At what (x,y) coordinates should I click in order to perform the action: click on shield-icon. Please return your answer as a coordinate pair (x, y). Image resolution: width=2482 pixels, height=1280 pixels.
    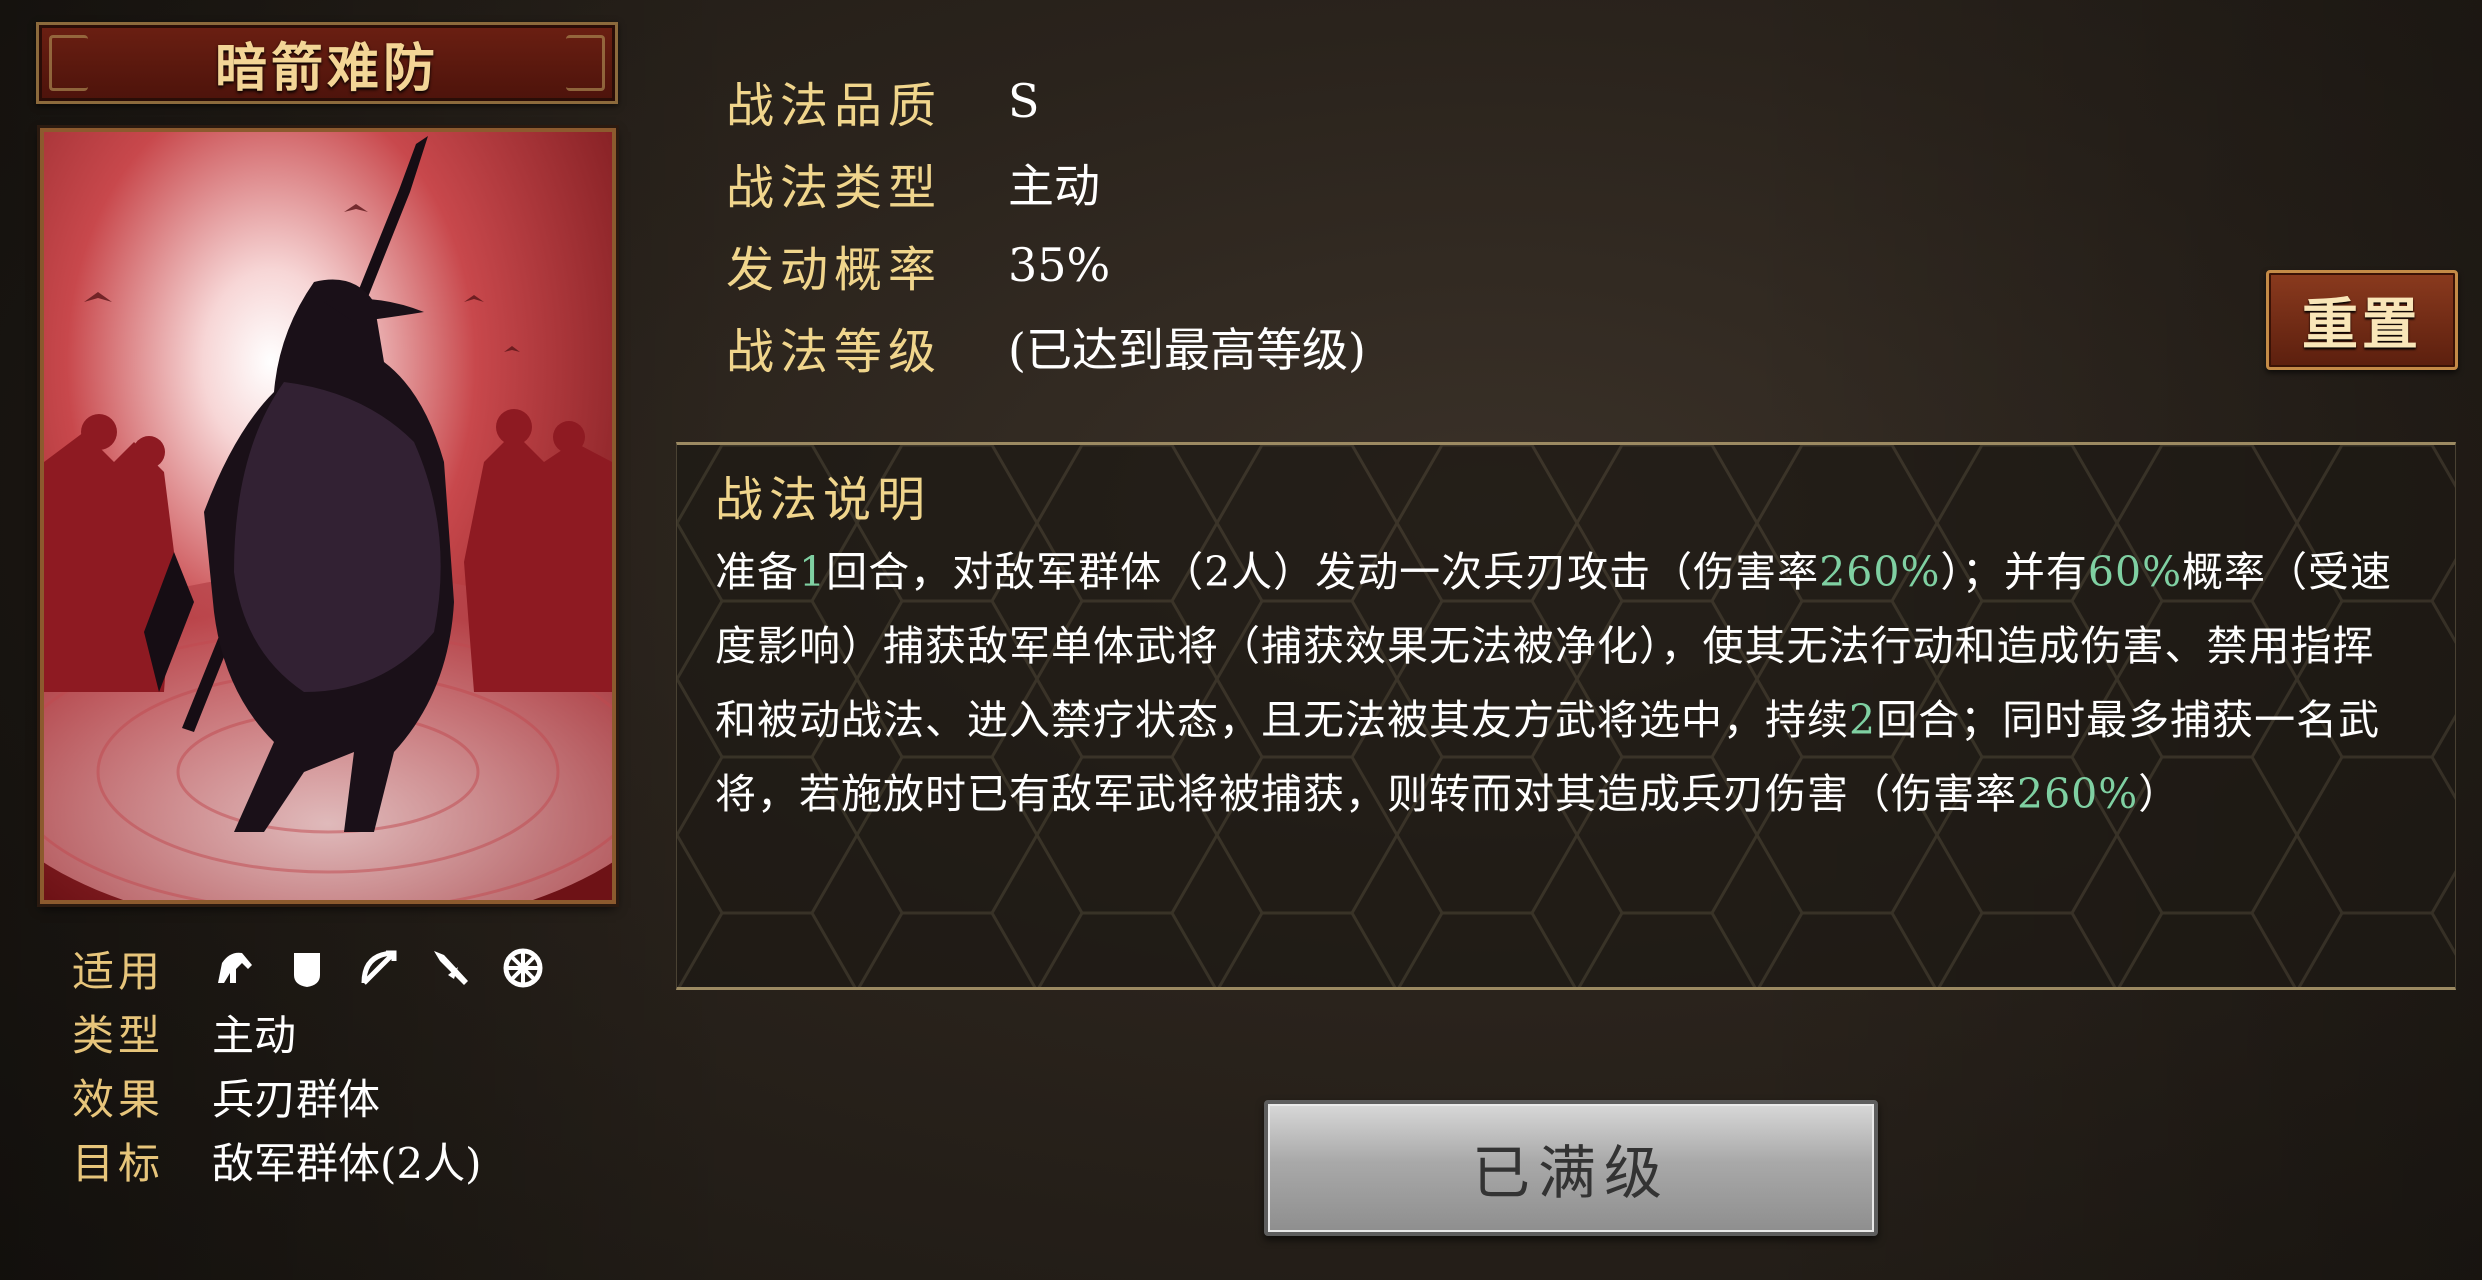
    Looking at the image, I should click on (307, 970).